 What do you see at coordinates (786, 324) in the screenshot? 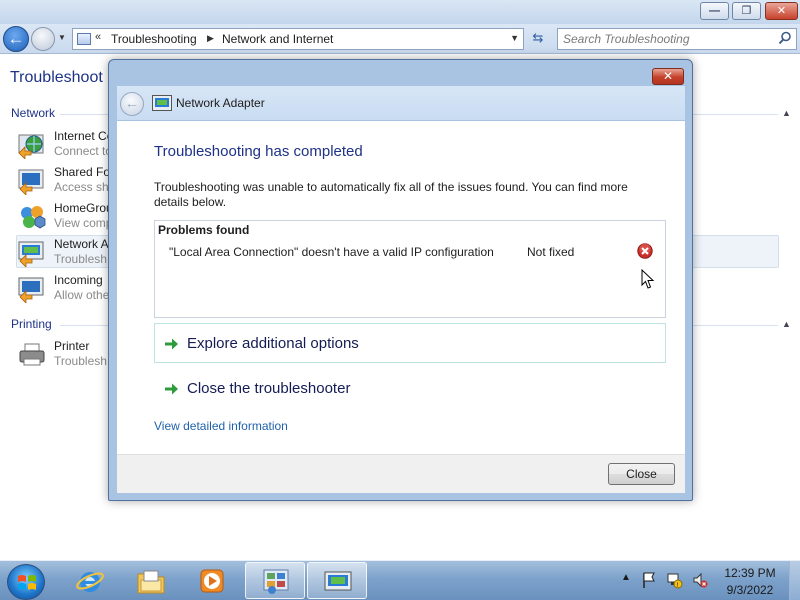
I see `collapse-printing-icon: ▲` at bounding box center [786, 324].